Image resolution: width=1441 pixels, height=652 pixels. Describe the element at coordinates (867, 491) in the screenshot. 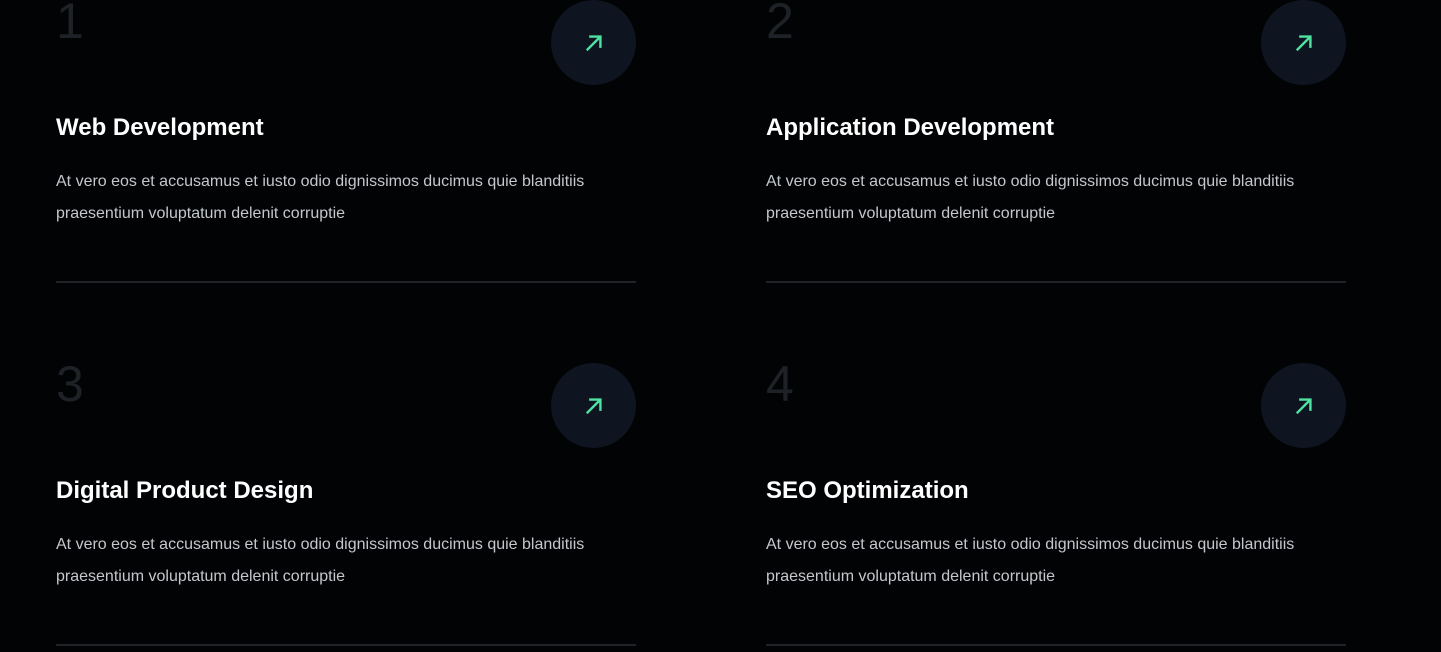

I see `service-title: SEO Optimization` at that location.